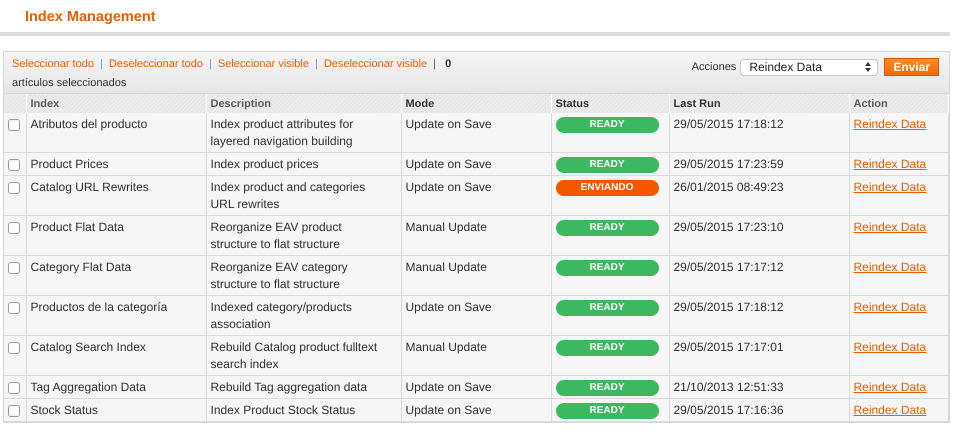 The width and height of the screenshot is (954, 437). Describe the element at coordinates (303, 276) in the screenshot. I see `table-cell: Reorganize EAV category structure to flat structure` at that location.